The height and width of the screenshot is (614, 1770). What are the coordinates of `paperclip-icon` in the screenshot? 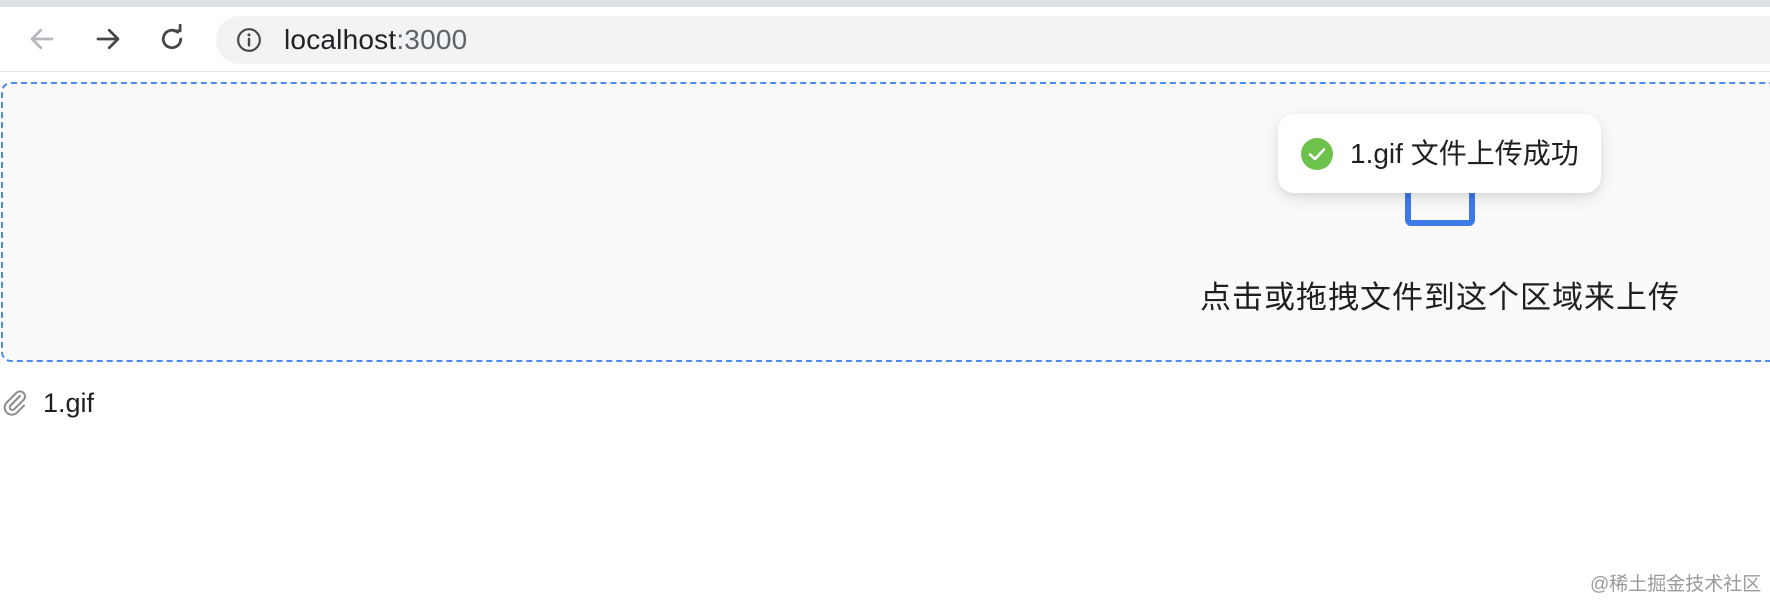 It's located at (14, 403).